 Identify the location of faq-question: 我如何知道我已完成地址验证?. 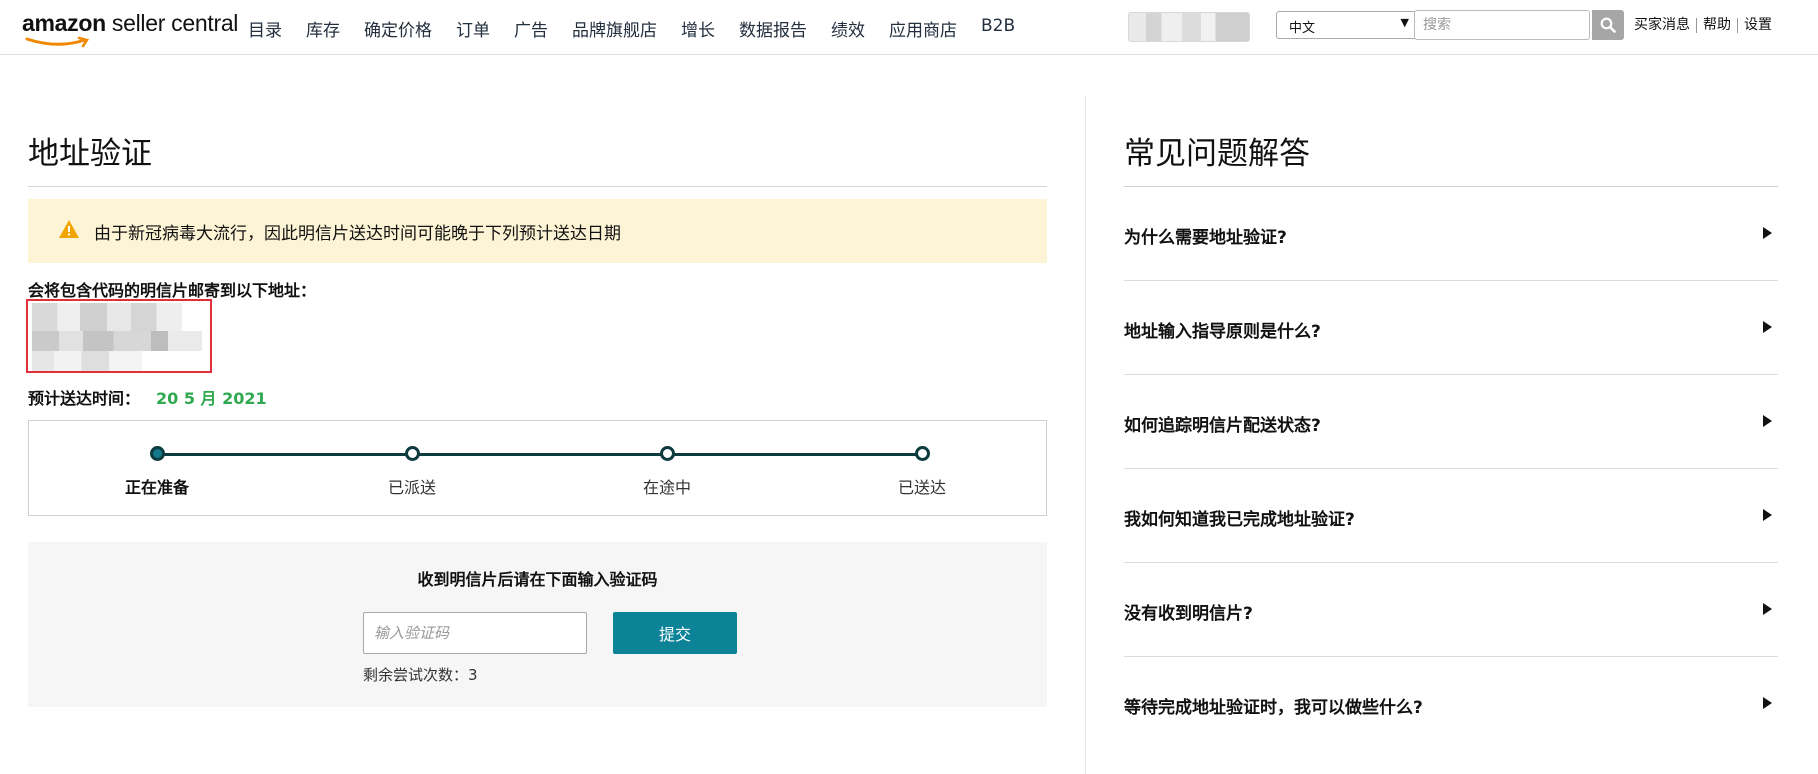
(1239, 520).